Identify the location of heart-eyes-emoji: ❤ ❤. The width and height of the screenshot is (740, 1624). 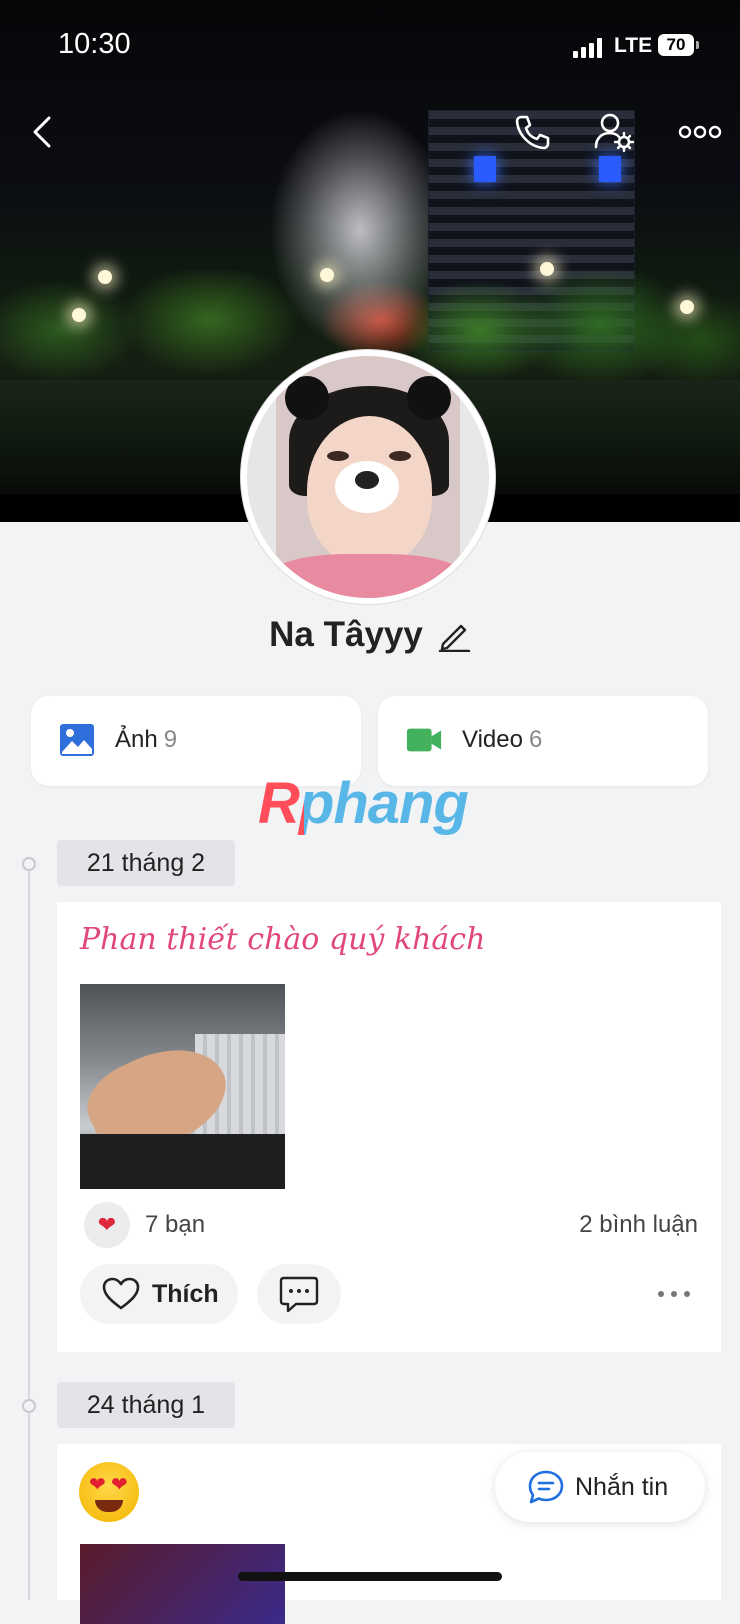
(109, 1492).